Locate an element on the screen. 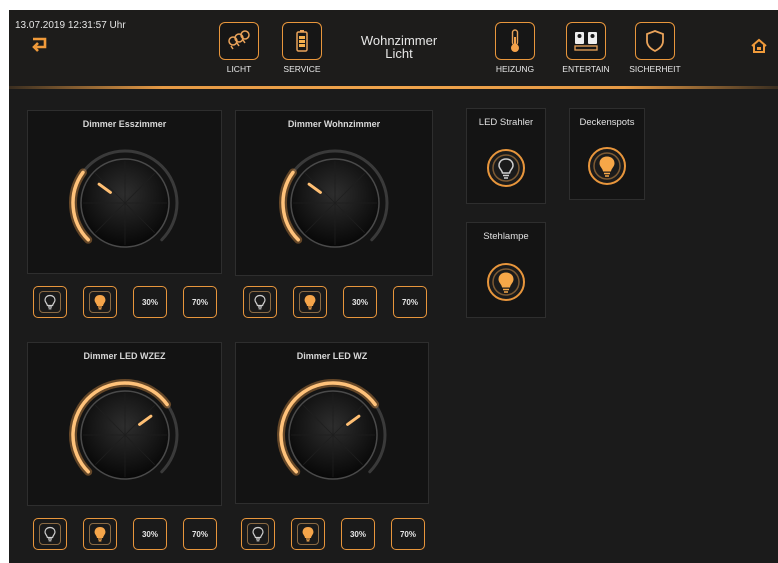  tile-led-strahler: LED Strahler is located at coordinates (506, 156).